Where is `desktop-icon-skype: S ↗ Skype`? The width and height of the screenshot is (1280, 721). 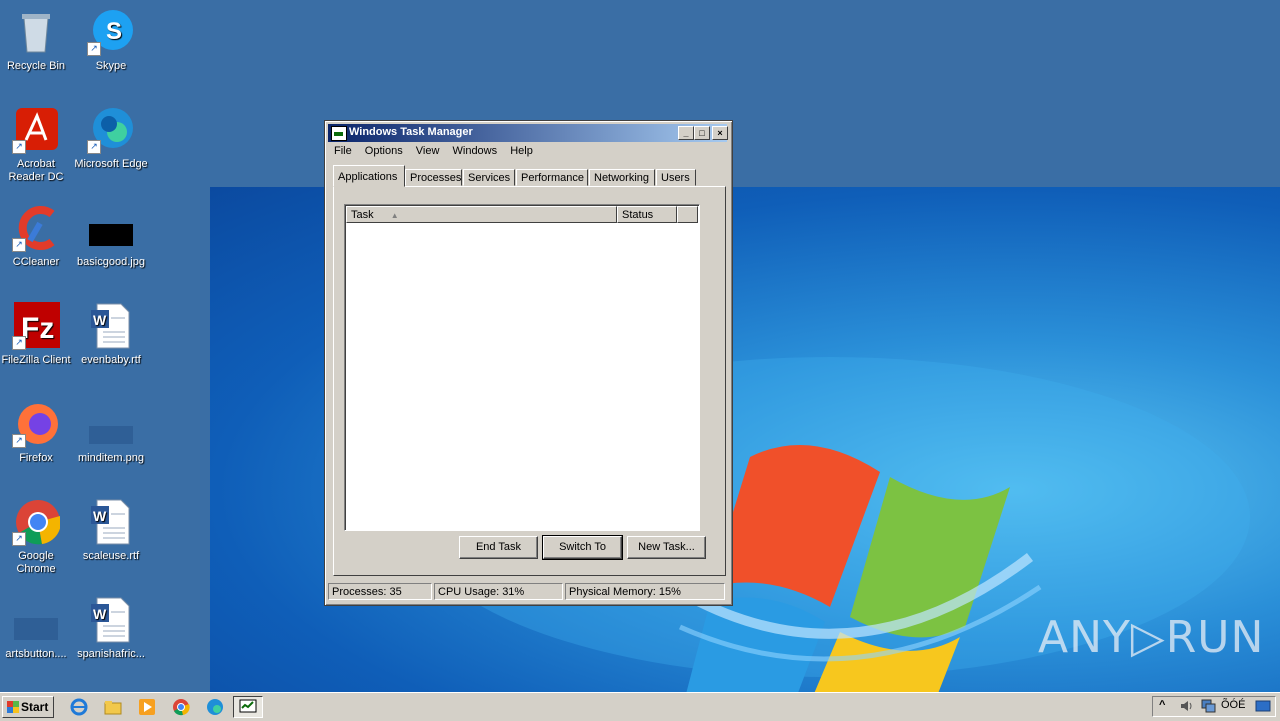 desktop-icon-skype: S ↗ Skype is located at coordinates (111, 40).